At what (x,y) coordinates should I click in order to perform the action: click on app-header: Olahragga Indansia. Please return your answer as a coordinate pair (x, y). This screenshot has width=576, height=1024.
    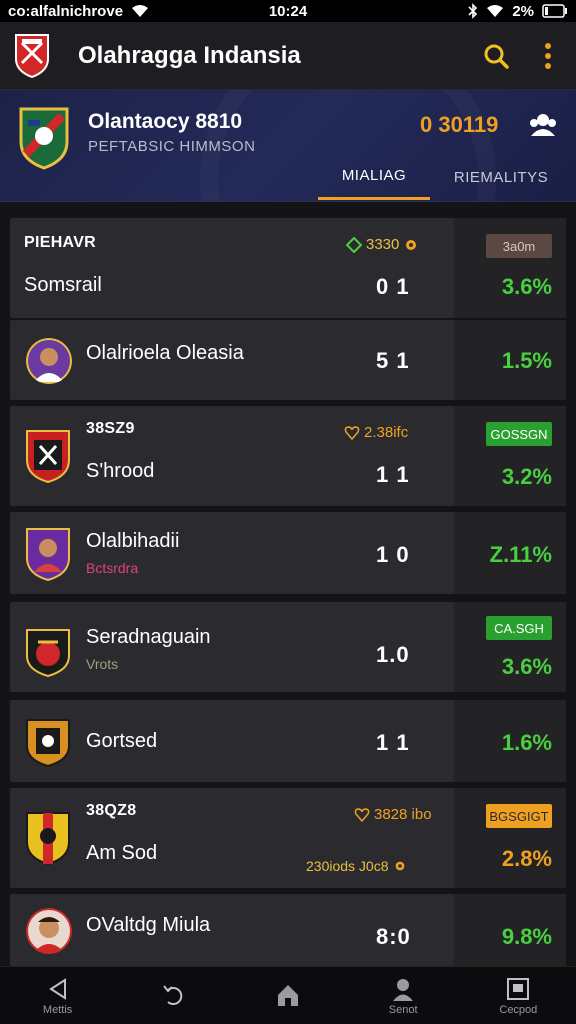
    Looking at the image, I should click on (288, 56).